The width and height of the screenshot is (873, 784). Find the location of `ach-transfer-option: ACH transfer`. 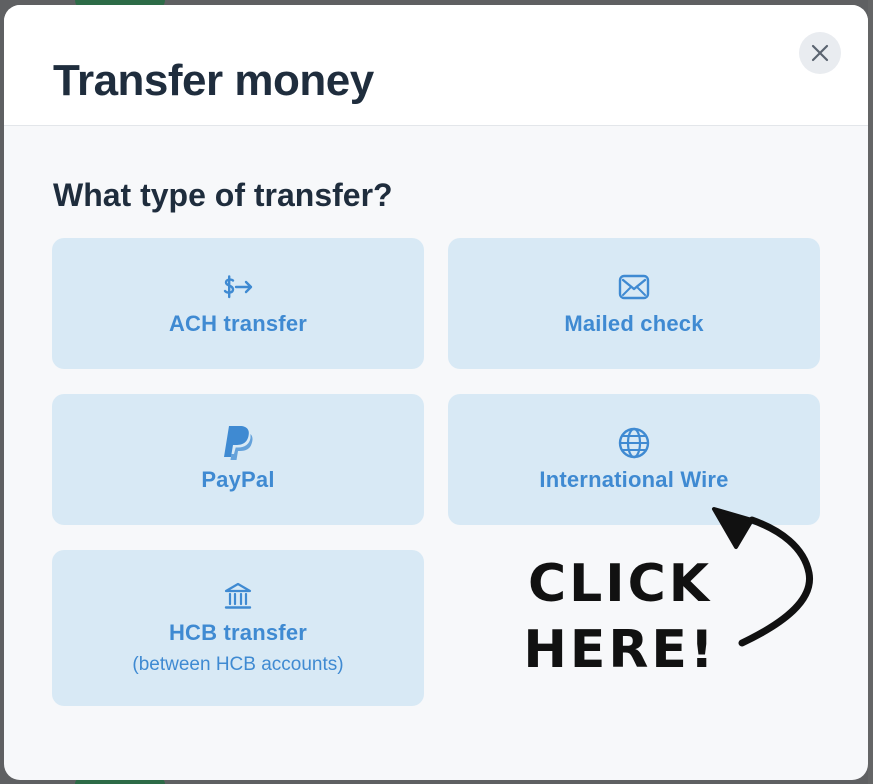

ach-transfer-option: ACH transfer is located at coordinates (238, 303).